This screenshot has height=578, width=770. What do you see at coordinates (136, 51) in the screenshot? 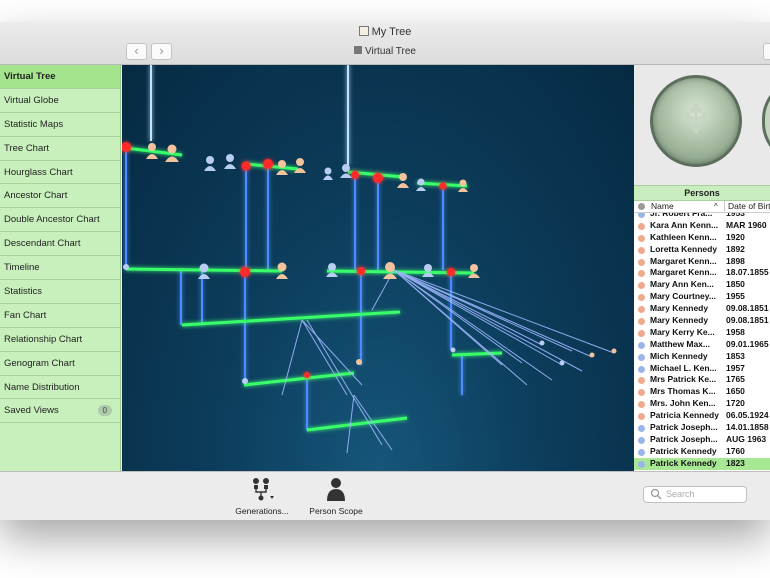
I see `back-button: ‹` at bounding box center [136, 51].